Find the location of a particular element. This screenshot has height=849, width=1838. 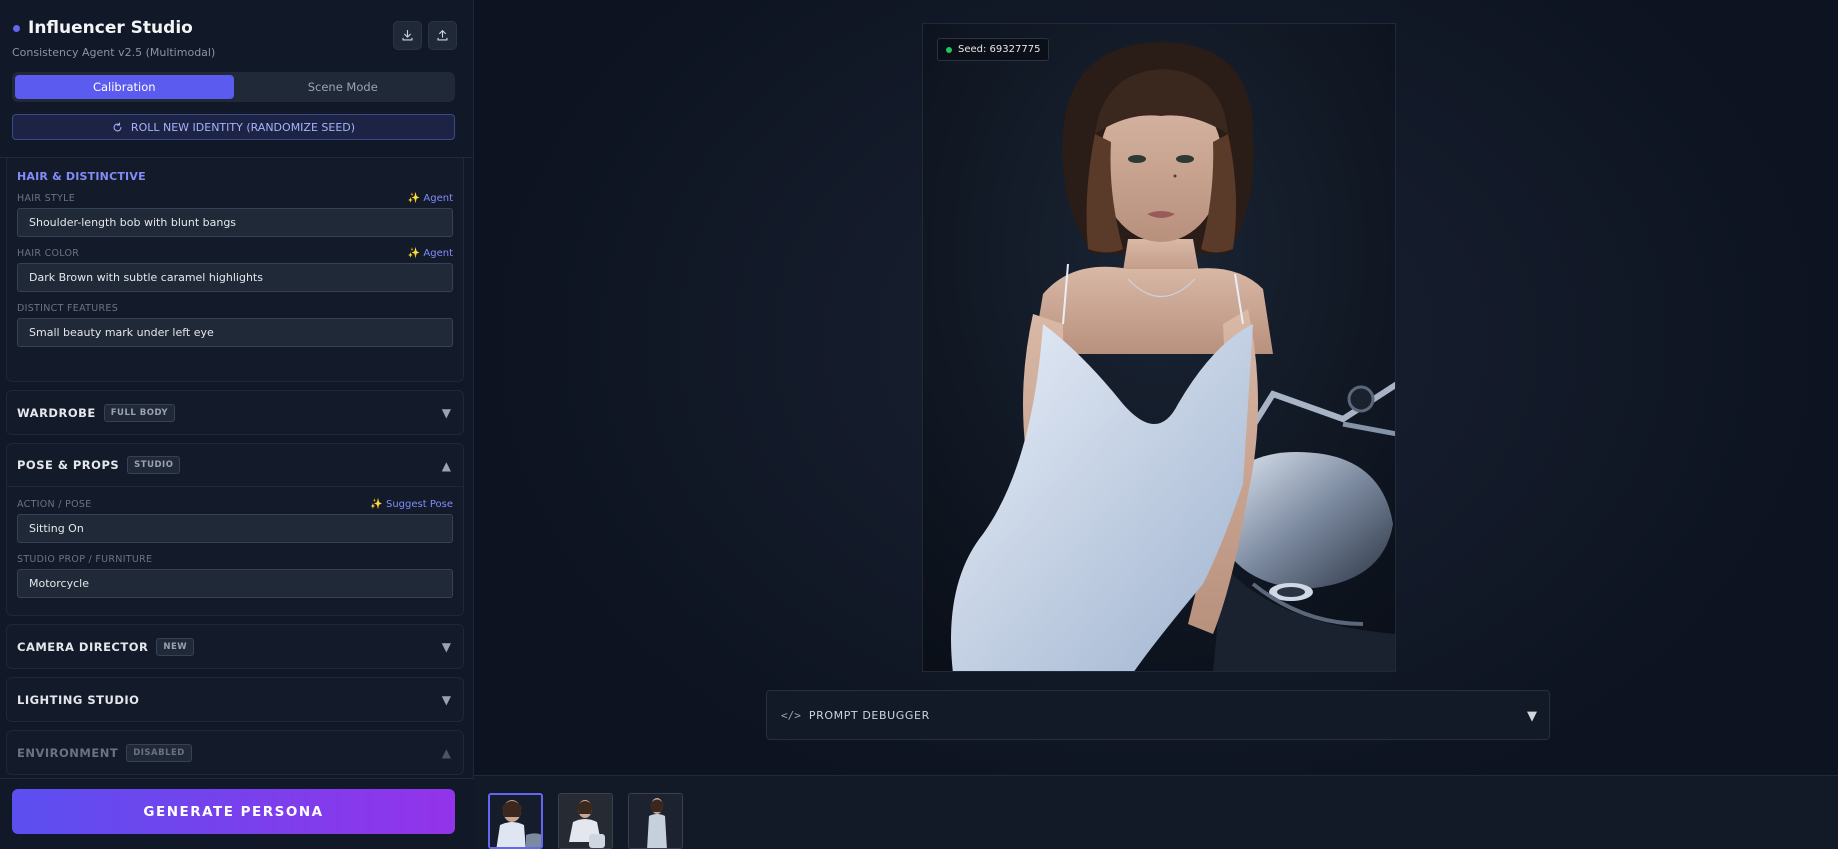

lighting-panel: LIGHTING STUDIO ▼ is located at coordinates (235, 699).